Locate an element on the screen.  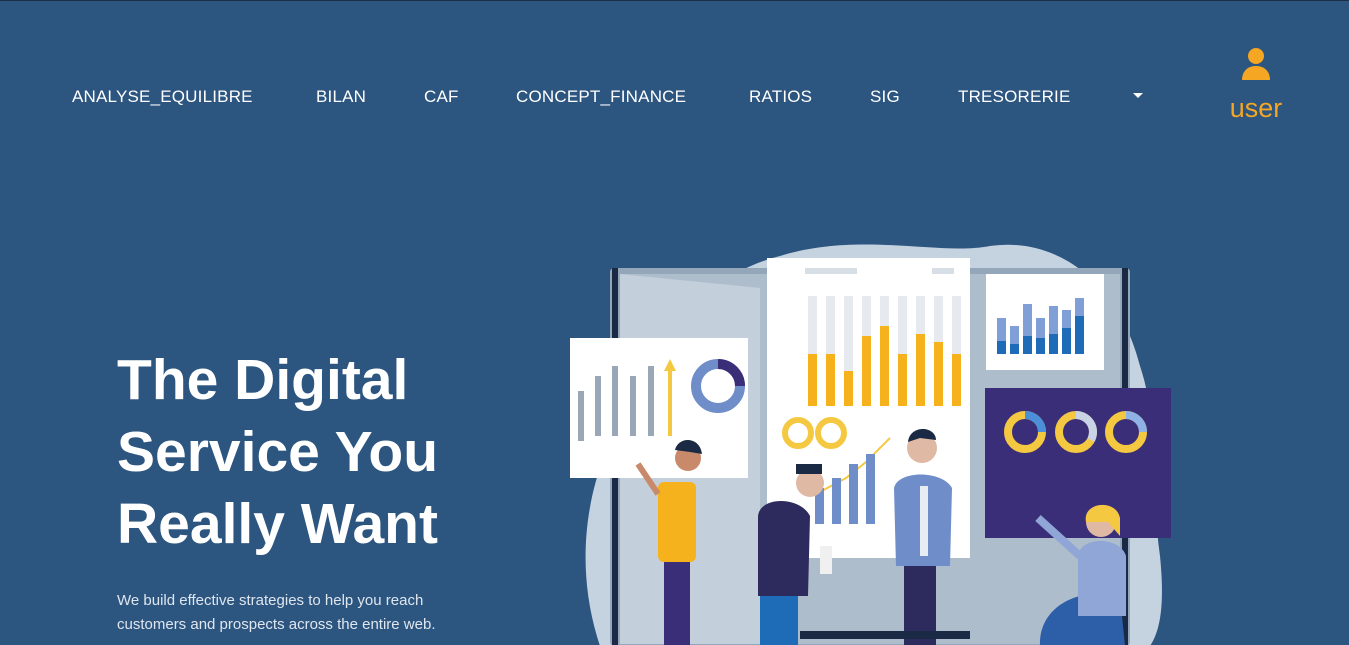
nav-item-bilan: BILAN is located at coordinates (341, 97).